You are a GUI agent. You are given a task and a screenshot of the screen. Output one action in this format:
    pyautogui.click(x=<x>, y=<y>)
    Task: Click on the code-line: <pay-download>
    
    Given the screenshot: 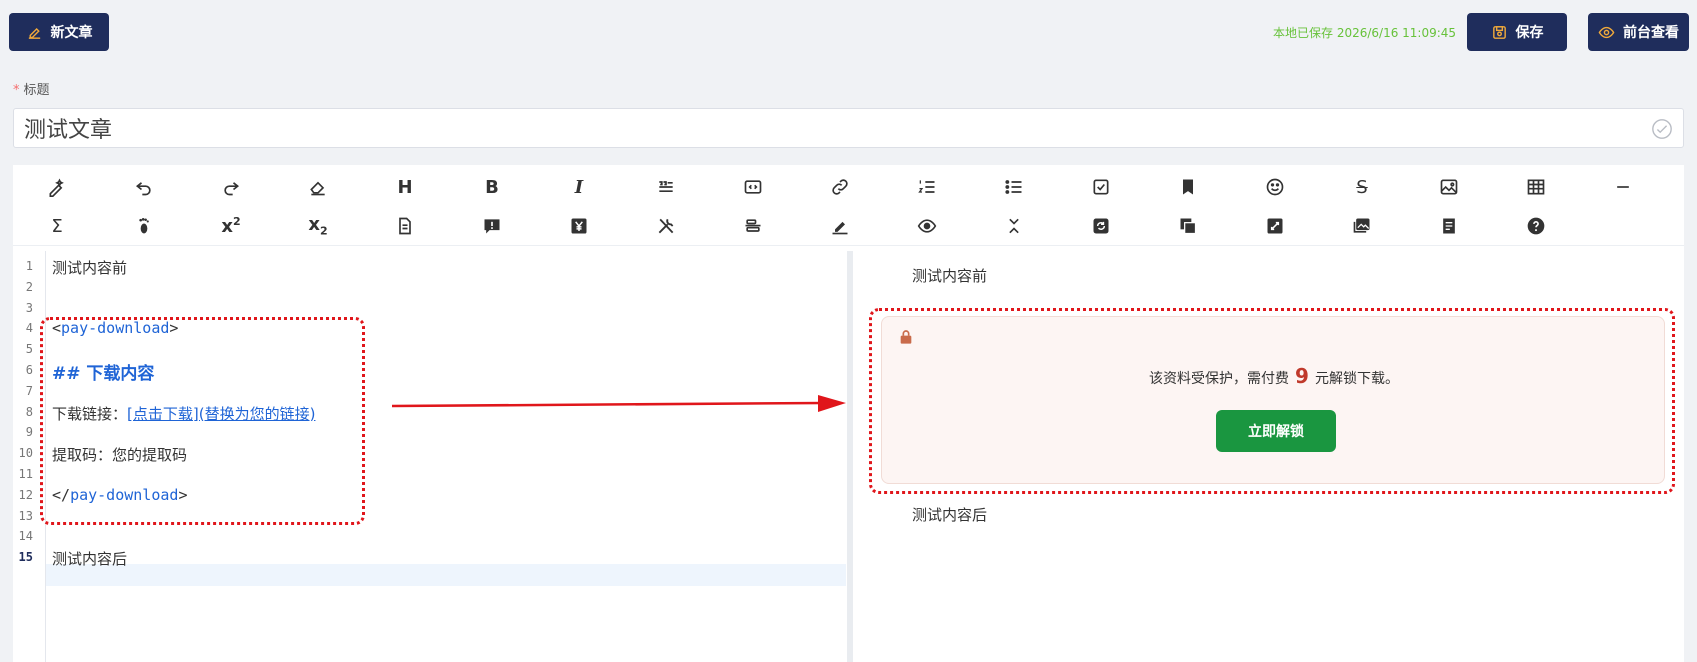 What is the action you would take?
    pyautogui.click(x=115, y=328)
    